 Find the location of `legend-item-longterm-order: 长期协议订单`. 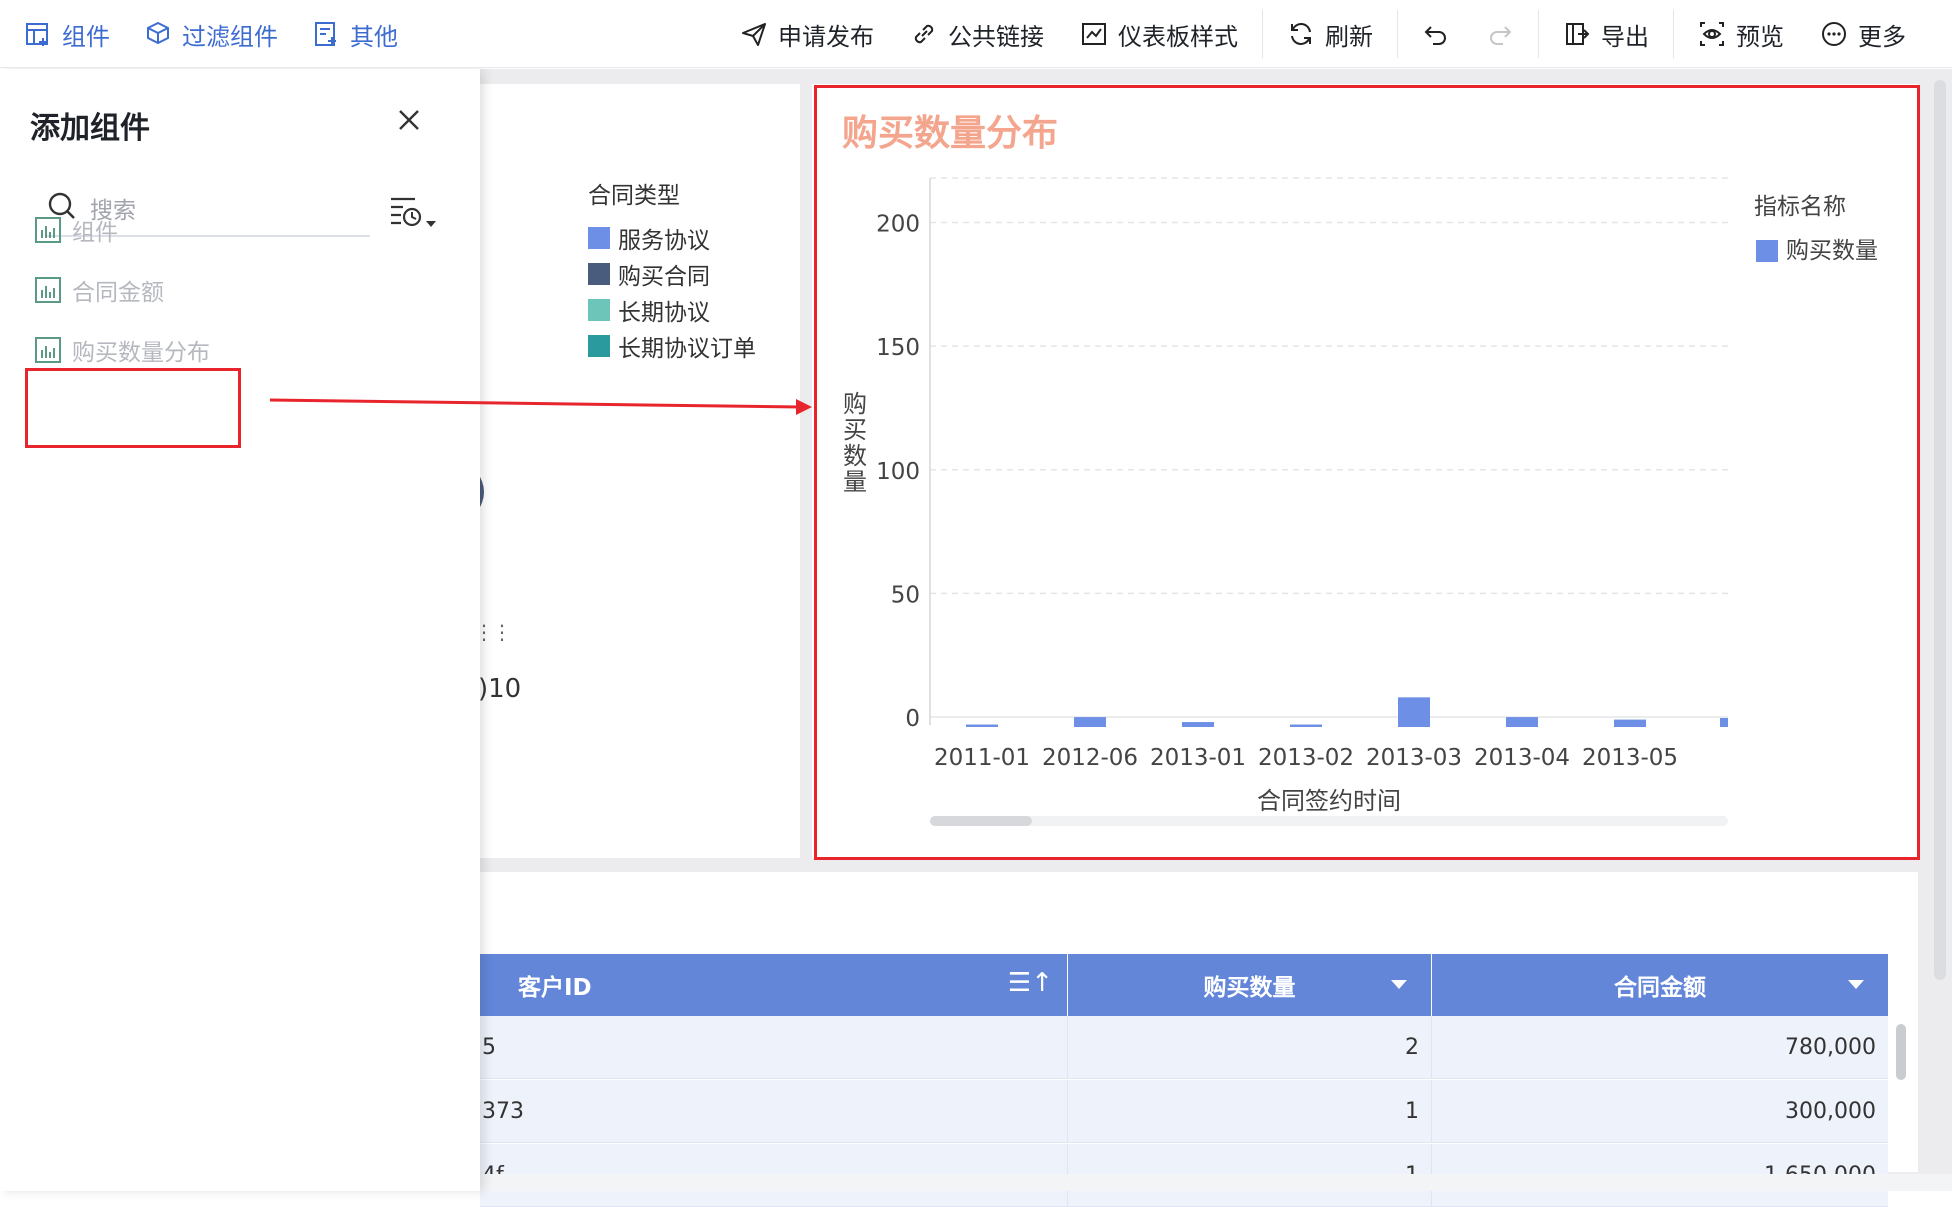

legend-item-longterm-order: 长期协议订单 is located at coordinates (672, 346).